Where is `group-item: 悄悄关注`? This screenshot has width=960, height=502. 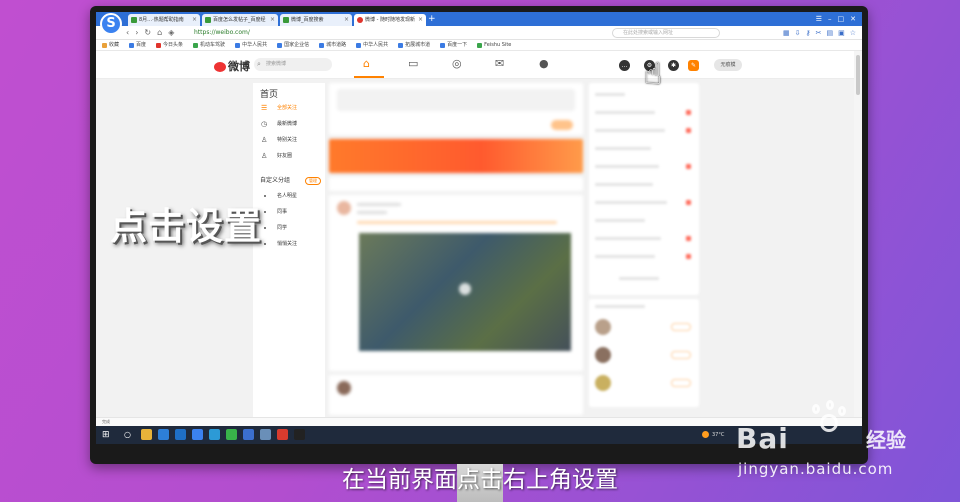 group-item: 悄悄关注 is located at coordinates (289, 244).